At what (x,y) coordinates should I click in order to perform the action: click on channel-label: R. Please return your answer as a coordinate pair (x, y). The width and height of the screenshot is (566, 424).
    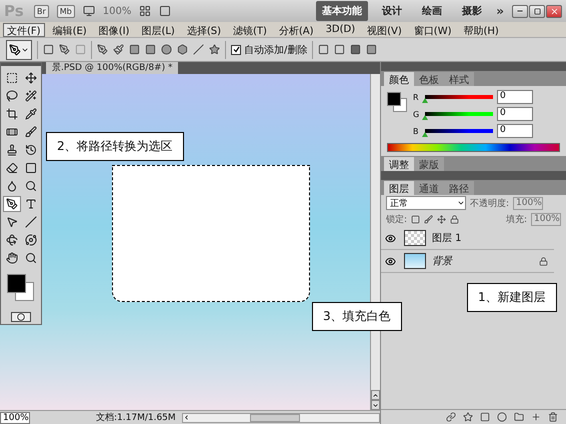
    Looking at the image, I should click on (416, 97).